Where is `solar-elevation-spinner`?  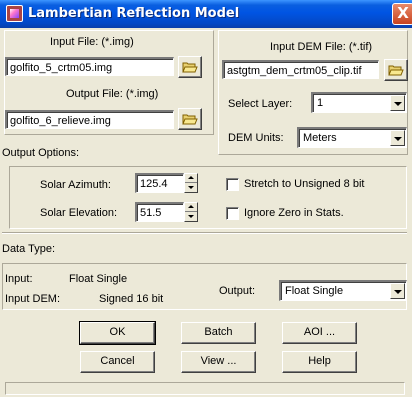 solar-elevation-spinner is located at coordinates (191, 212).